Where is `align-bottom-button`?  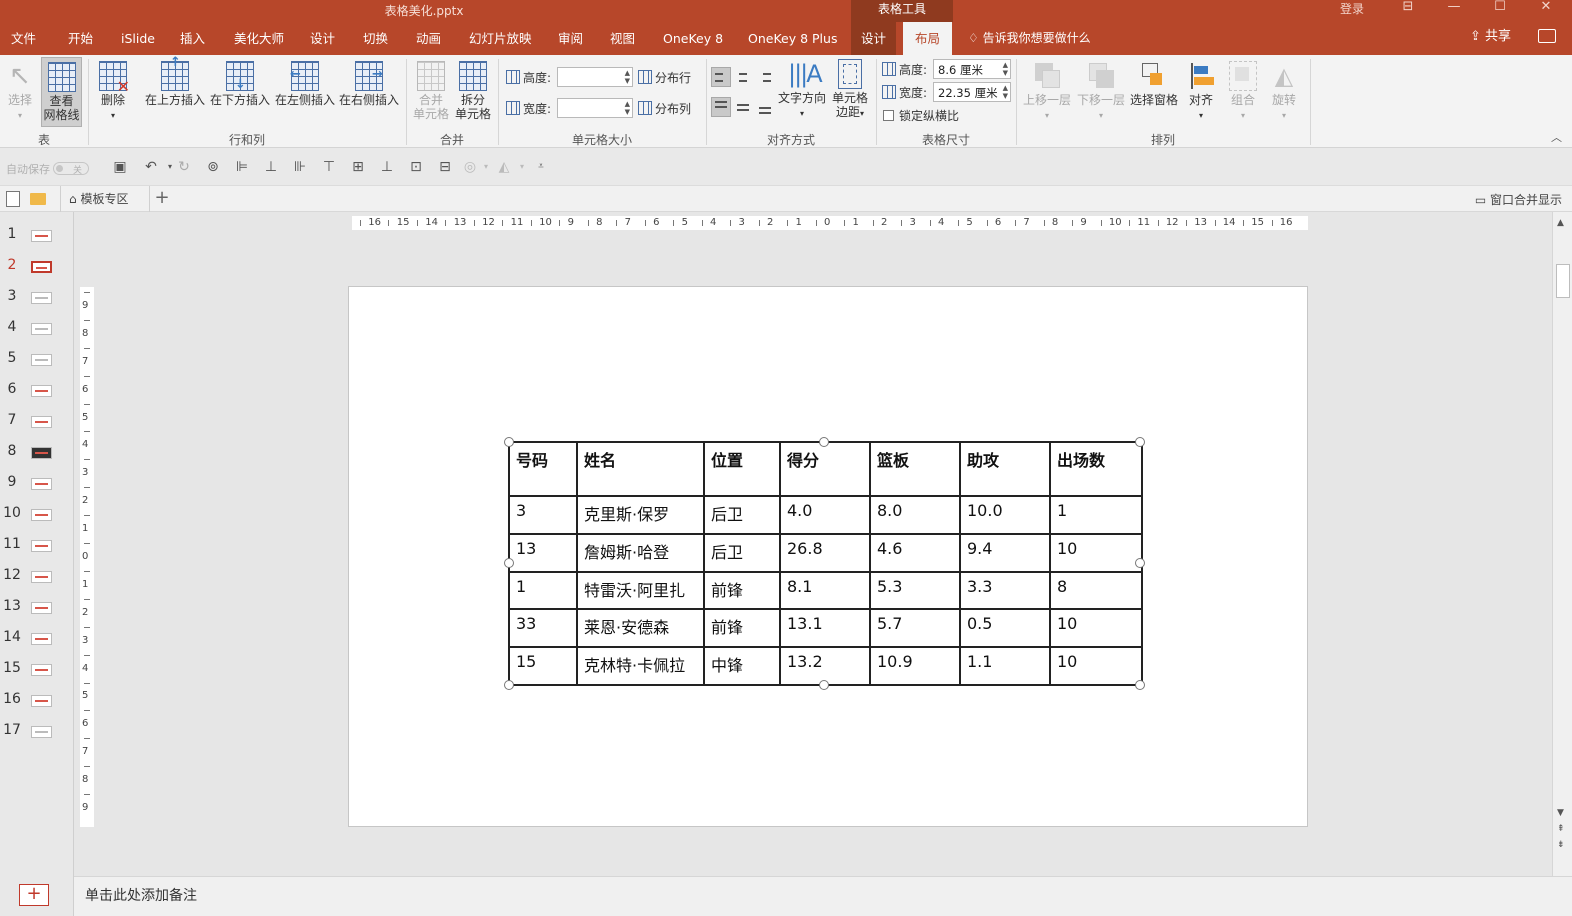 align-bottom-button is located at coordinates (765, 107).